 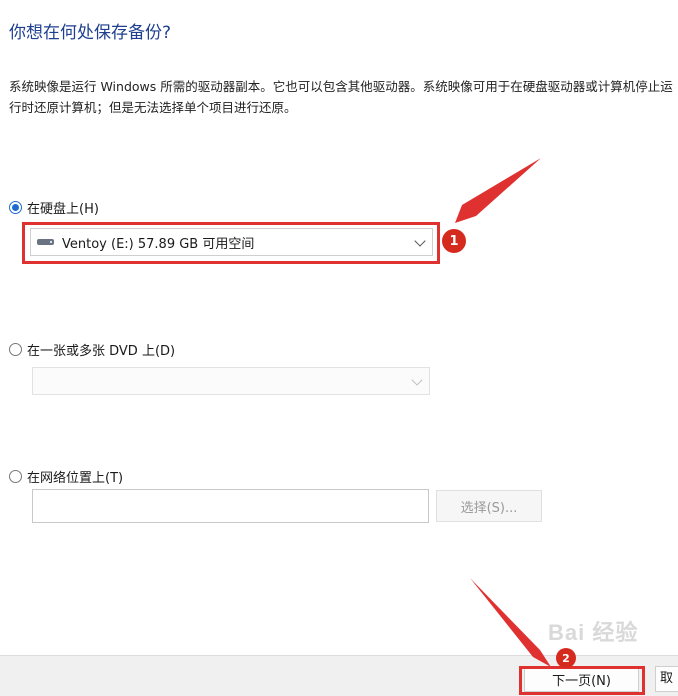 I want to click on step-badge-2: 2, so click(x=566, y=658).